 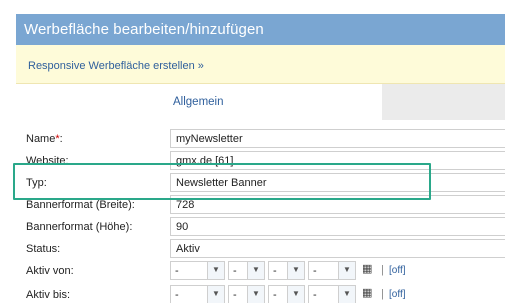 I want to click on active-to-minute-select: - ▼, so click(x=286, y=294).